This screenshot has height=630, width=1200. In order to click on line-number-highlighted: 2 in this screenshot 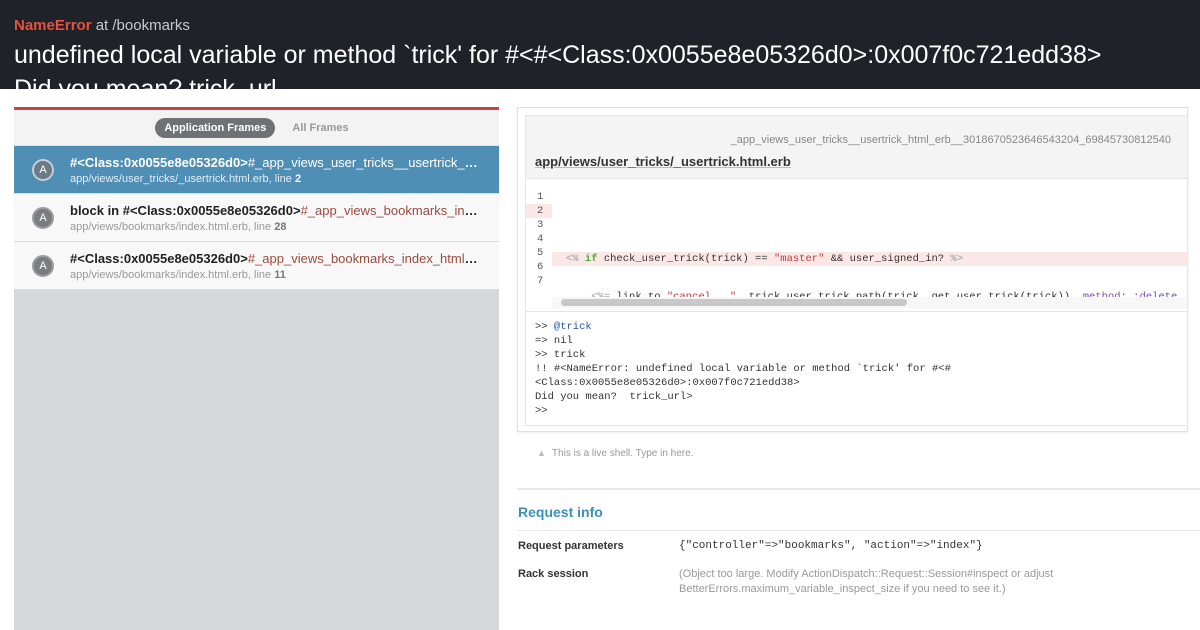, I will do `click(539, 211)`.